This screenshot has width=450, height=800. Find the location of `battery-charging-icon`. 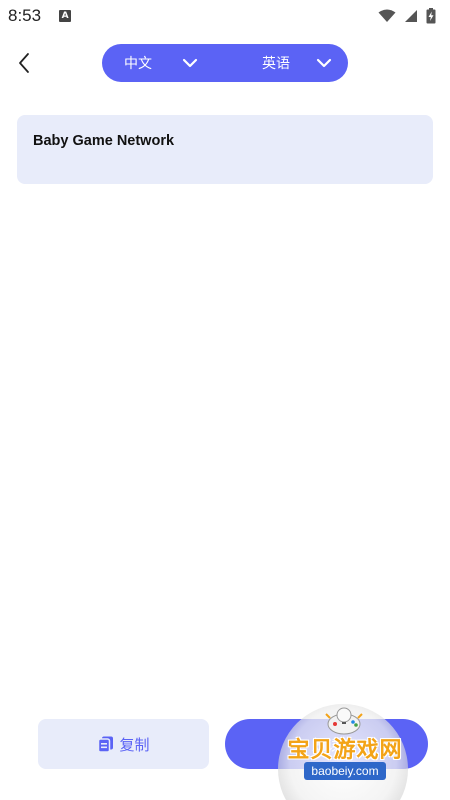

battery-charging-icon is located at coordinates (431, 16).